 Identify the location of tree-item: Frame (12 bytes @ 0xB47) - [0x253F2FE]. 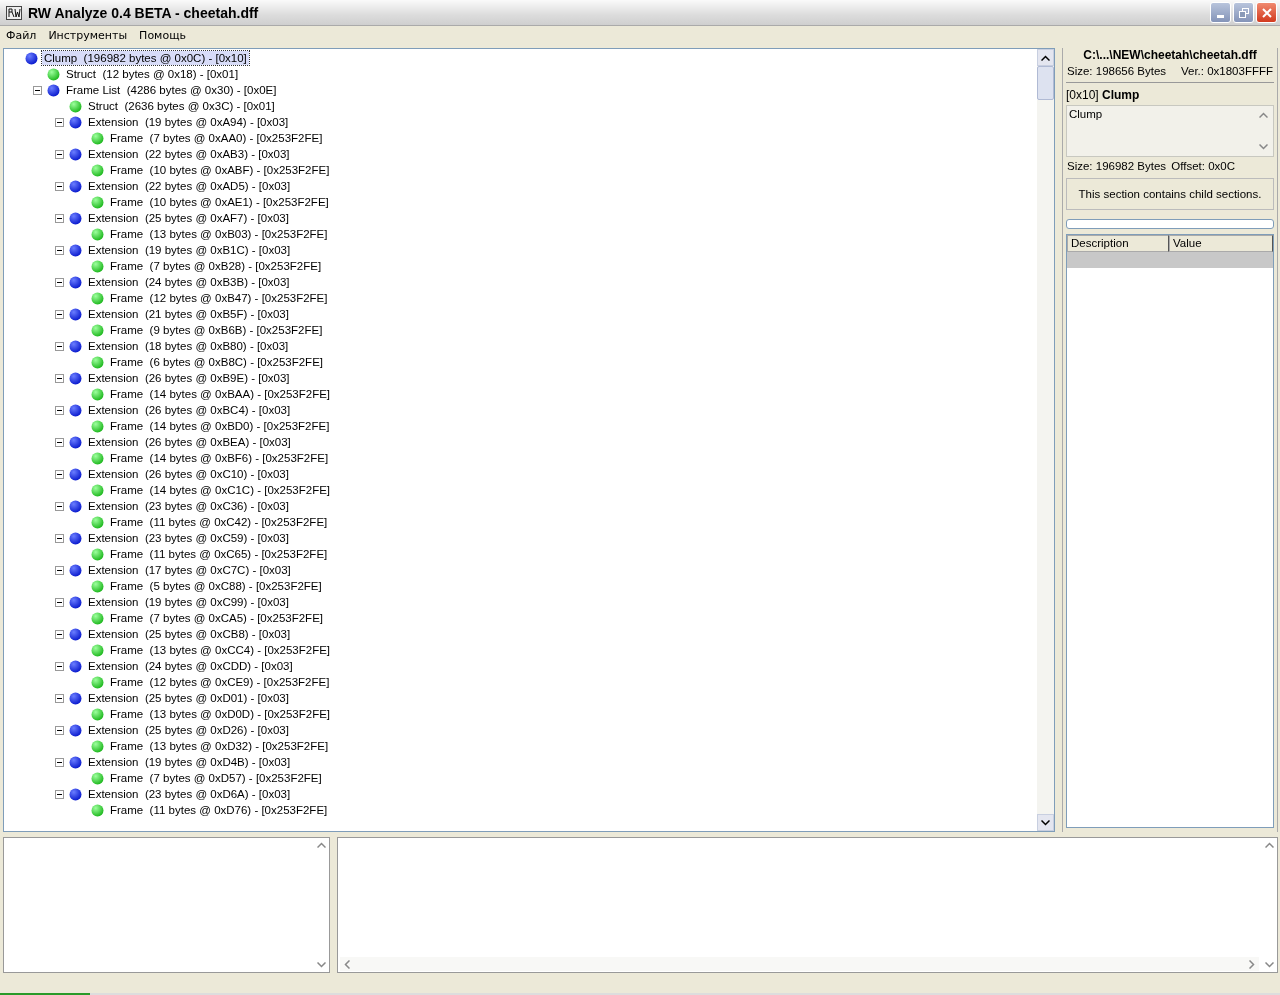
(219, 298).